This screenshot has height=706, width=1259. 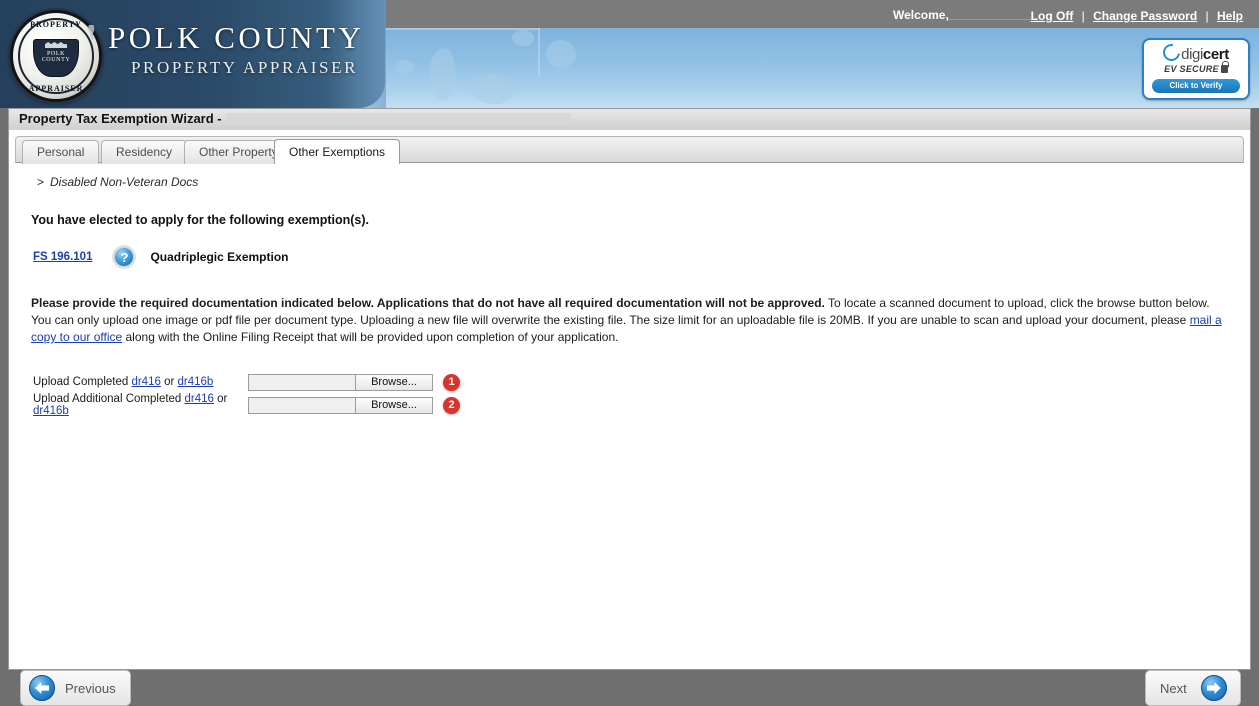 What do you see at coordinates (337, 151) in the screenshot?
I see `tab-other-exemptions: Other Exemptions` at bounding box center [337, 151].